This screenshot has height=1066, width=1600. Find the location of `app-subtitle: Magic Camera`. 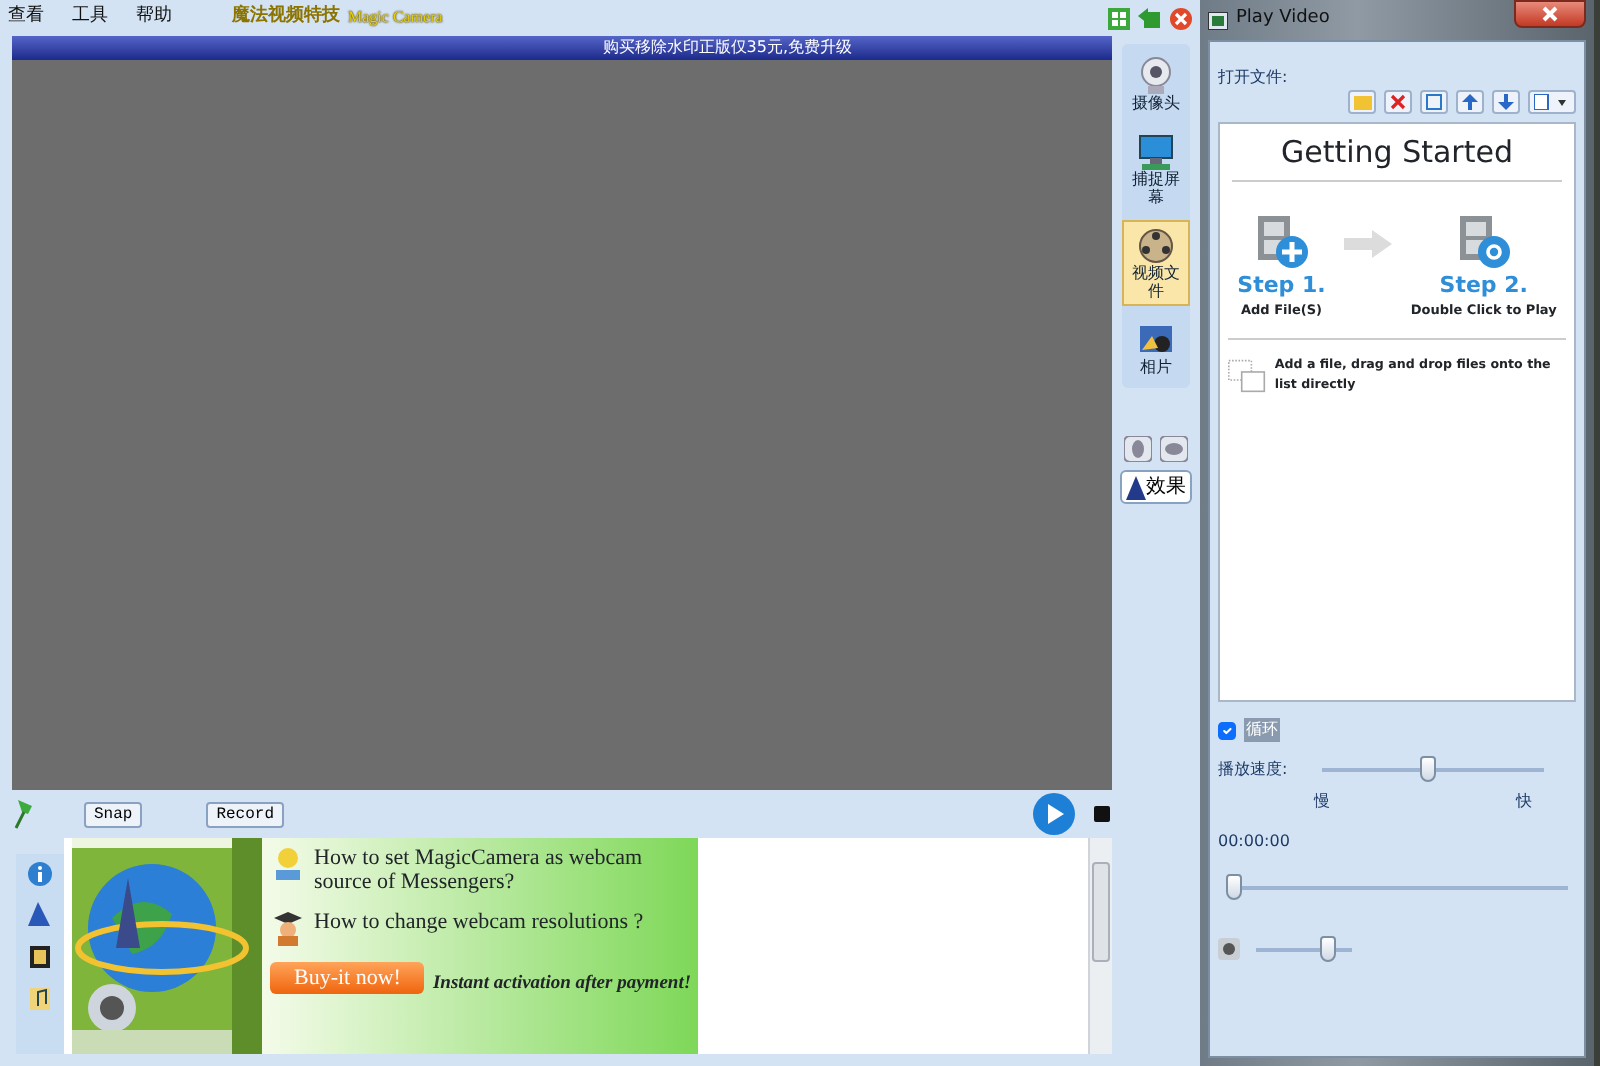

app-subtitle: Magic Camera is located at coordinates (395, 18).